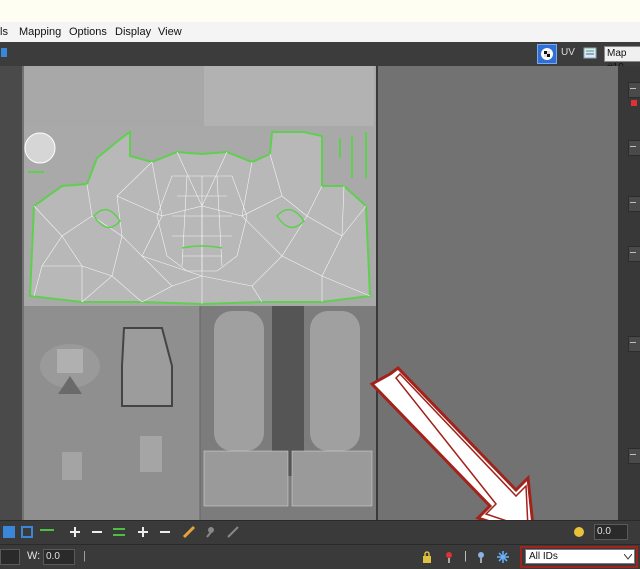  Describe the element at coordinates (427, 557) in the screenshot. I see `lock-icon` at that location.